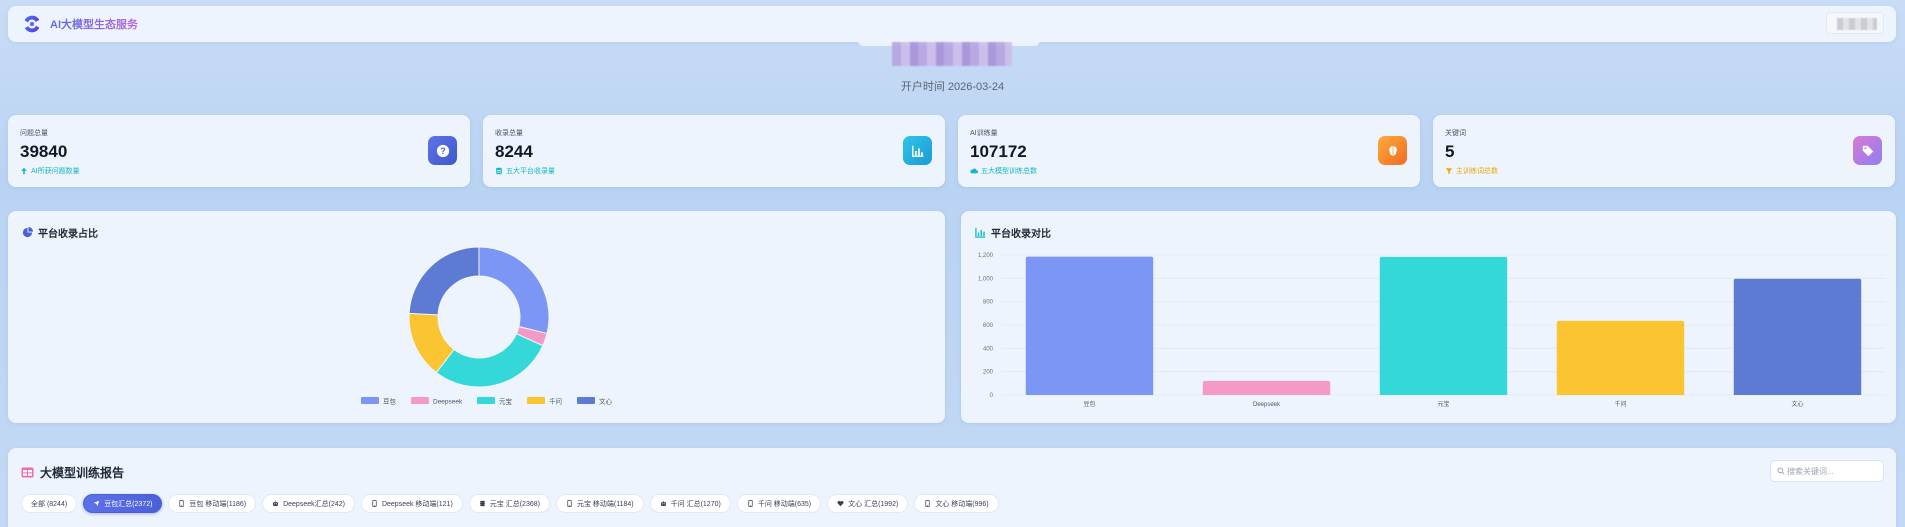 The image size is (1905, 527). I want to click on legend-item: 元宝, so click(495, 401).